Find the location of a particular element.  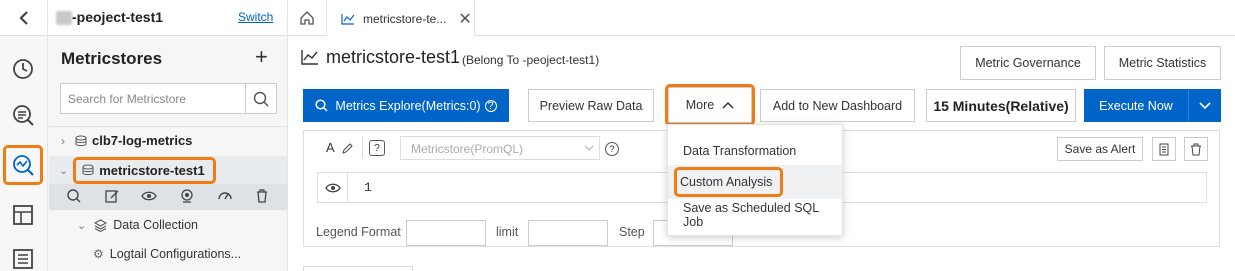

page-title: metricstore-test1 is located at coordinates (393, 57).